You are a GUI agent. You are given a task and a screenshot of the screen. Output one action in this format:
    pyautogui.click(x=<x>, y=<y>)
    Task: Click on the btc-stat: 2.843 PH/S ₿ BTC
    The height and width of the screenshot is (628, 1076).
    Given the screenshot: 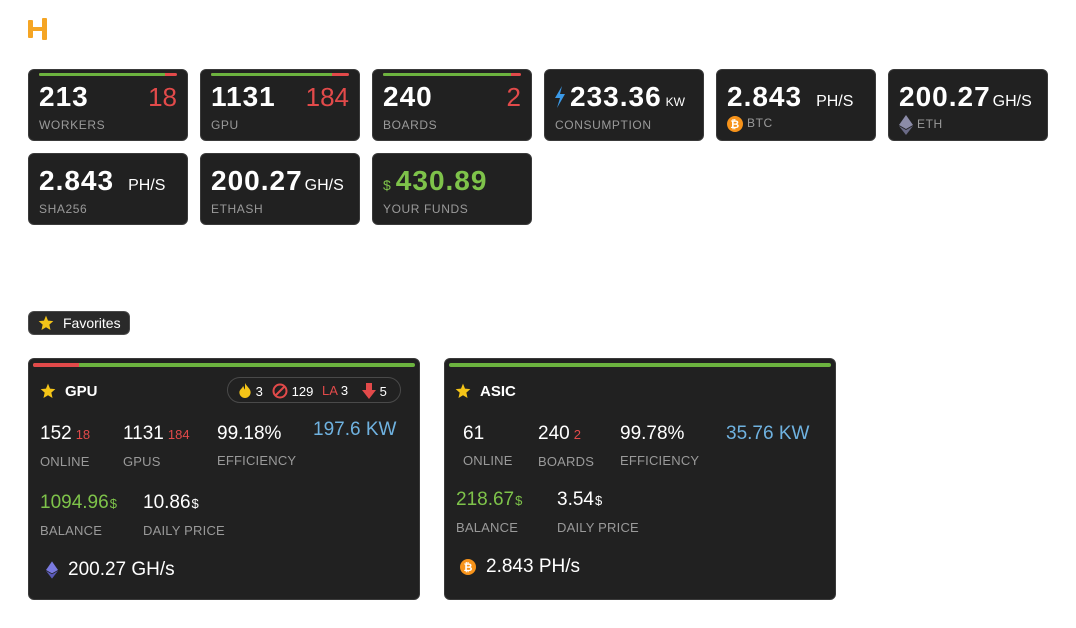 What is the action you would take?
    pyautogui.click(x=796, y=105)
    